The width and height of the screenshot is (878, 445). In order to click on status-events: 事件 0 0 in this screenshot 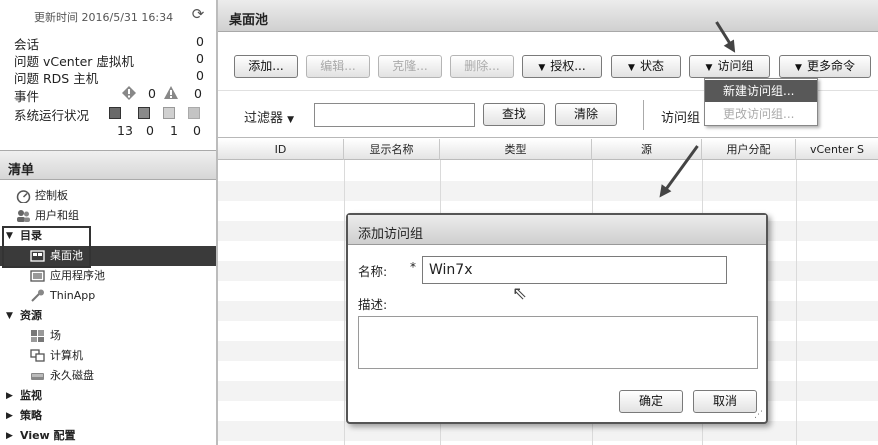, I will do `click(109, 95)`.